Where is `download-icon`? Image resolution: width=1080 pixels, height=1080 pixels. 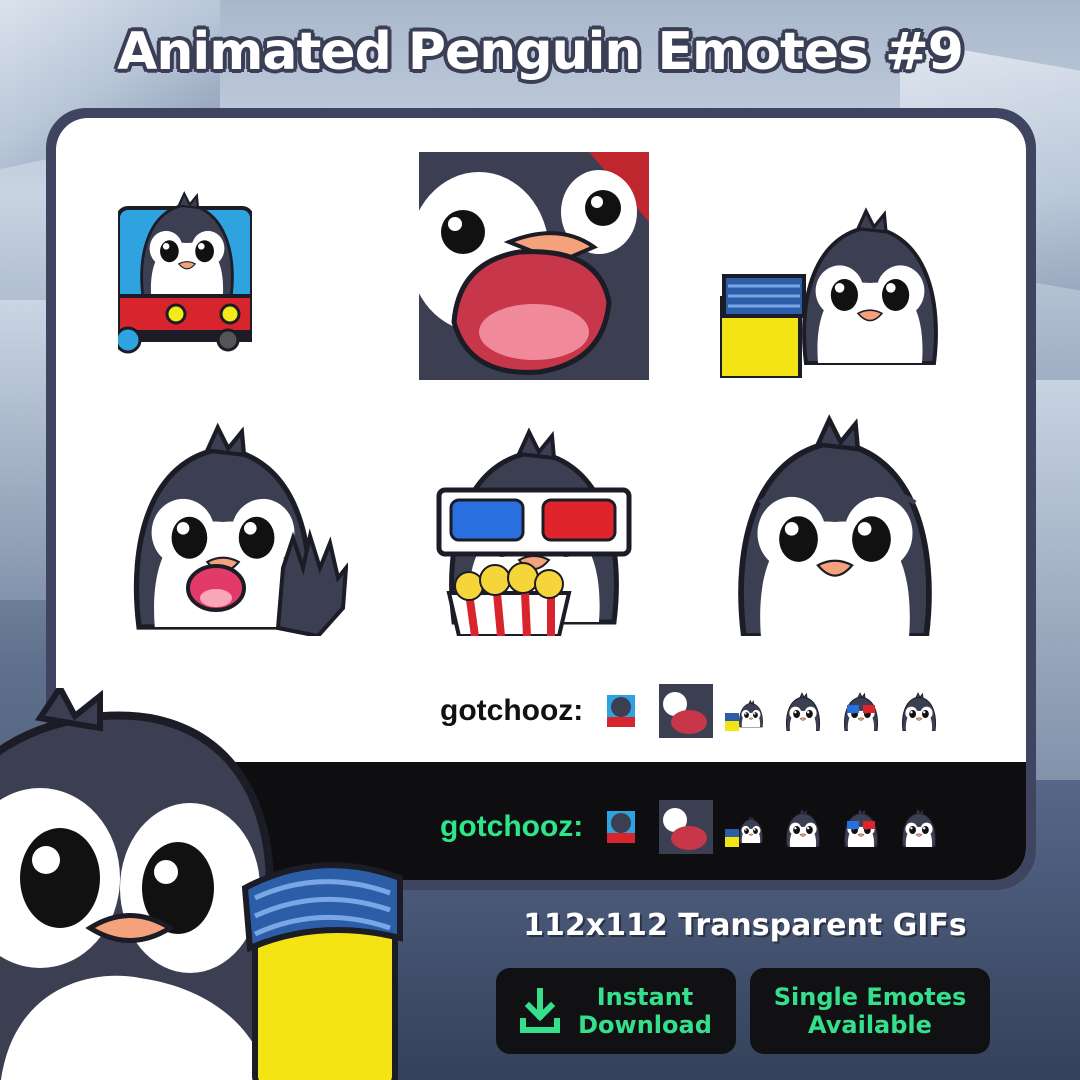
download-icon is located at coordinates (540, 1010).